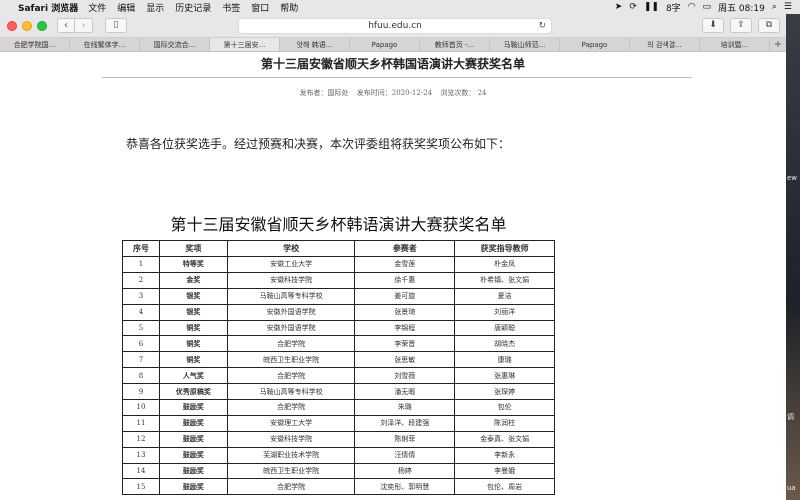 This screenshot has width=800, height=500. I want to click on cell-teacher: 胡晓杰, so click(504, 344).